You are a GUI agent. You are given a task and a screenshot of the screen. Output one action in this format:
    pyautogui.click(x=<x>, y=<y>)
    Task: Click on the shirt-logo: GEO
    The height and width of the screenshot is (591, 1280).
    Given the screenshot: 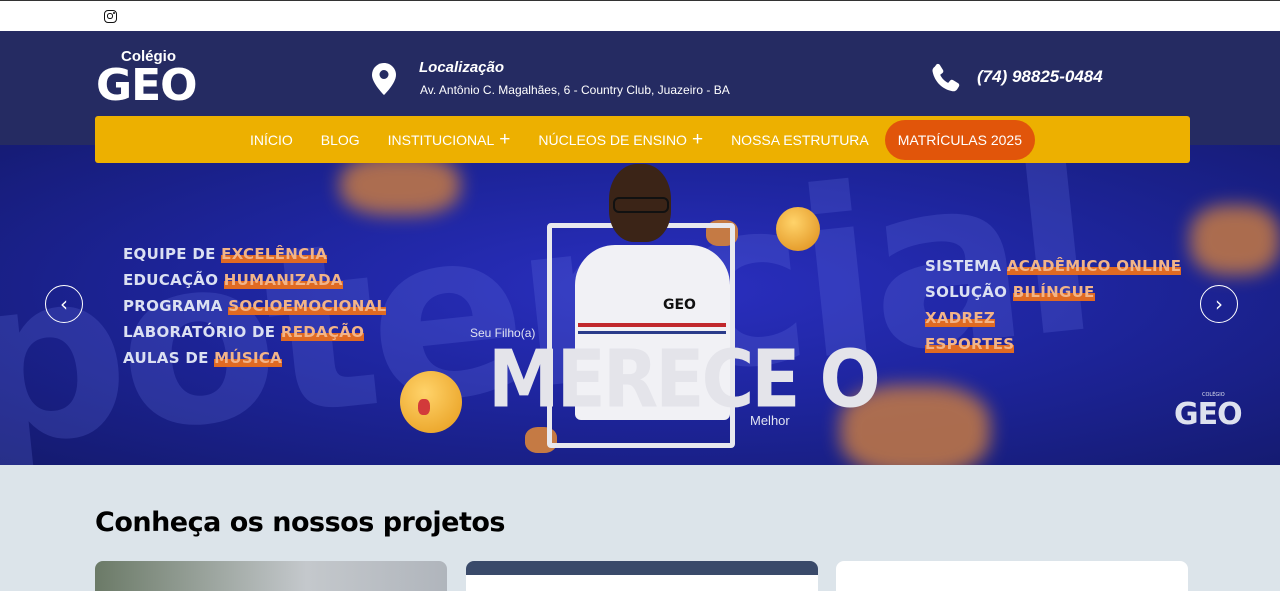 What is the action you would take?
    pyautogui.click(x=679, y=305)
    